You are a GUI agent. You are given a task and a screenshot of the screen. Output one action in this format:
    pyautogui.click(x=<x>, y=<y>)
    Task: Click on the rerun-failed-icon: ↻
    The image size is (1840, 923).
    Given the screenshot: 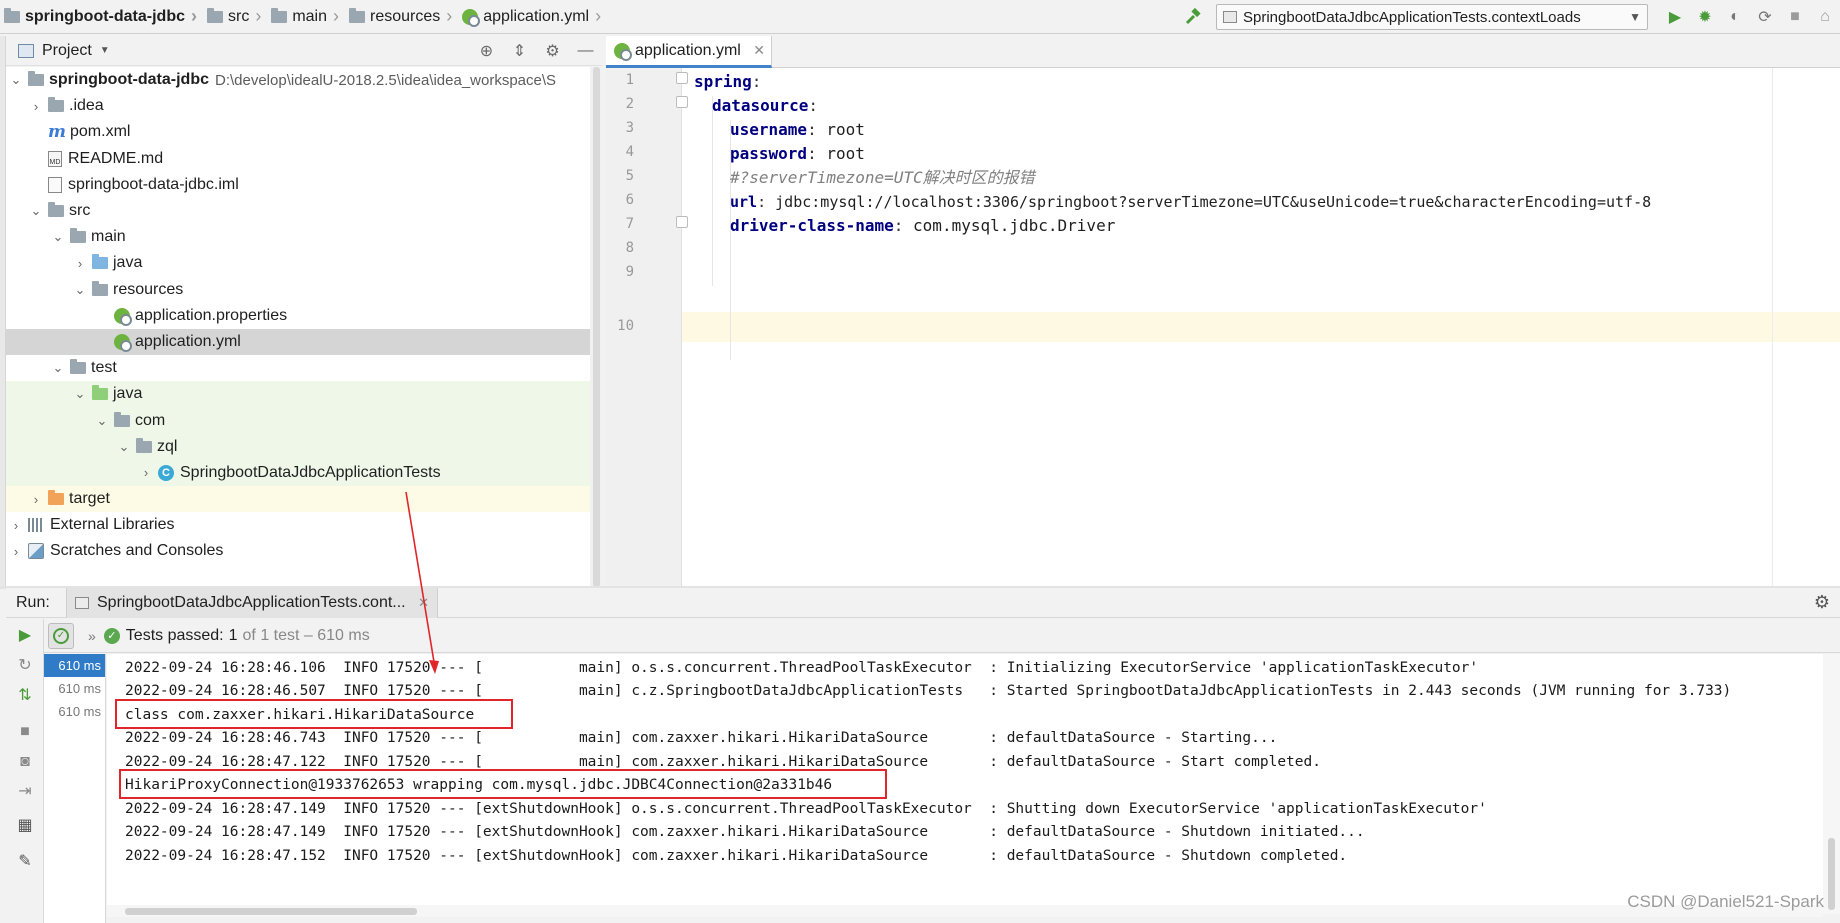 What is the action you would take?
    pyautogui.click(x=25, y=666)
    